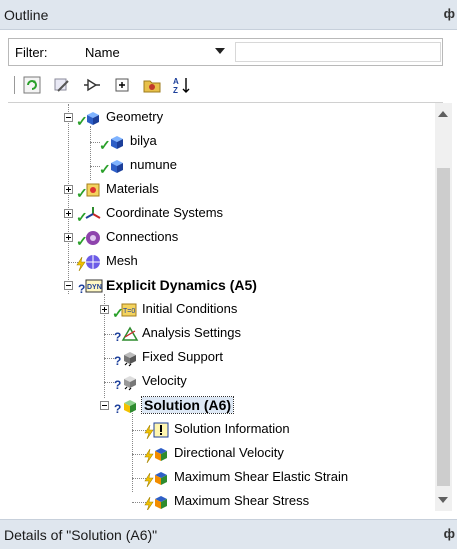 The height and width of the screenshot is (549, 457). I want to click on tree-item-label: Explicit Dynamics (A5), so click(181, 285).